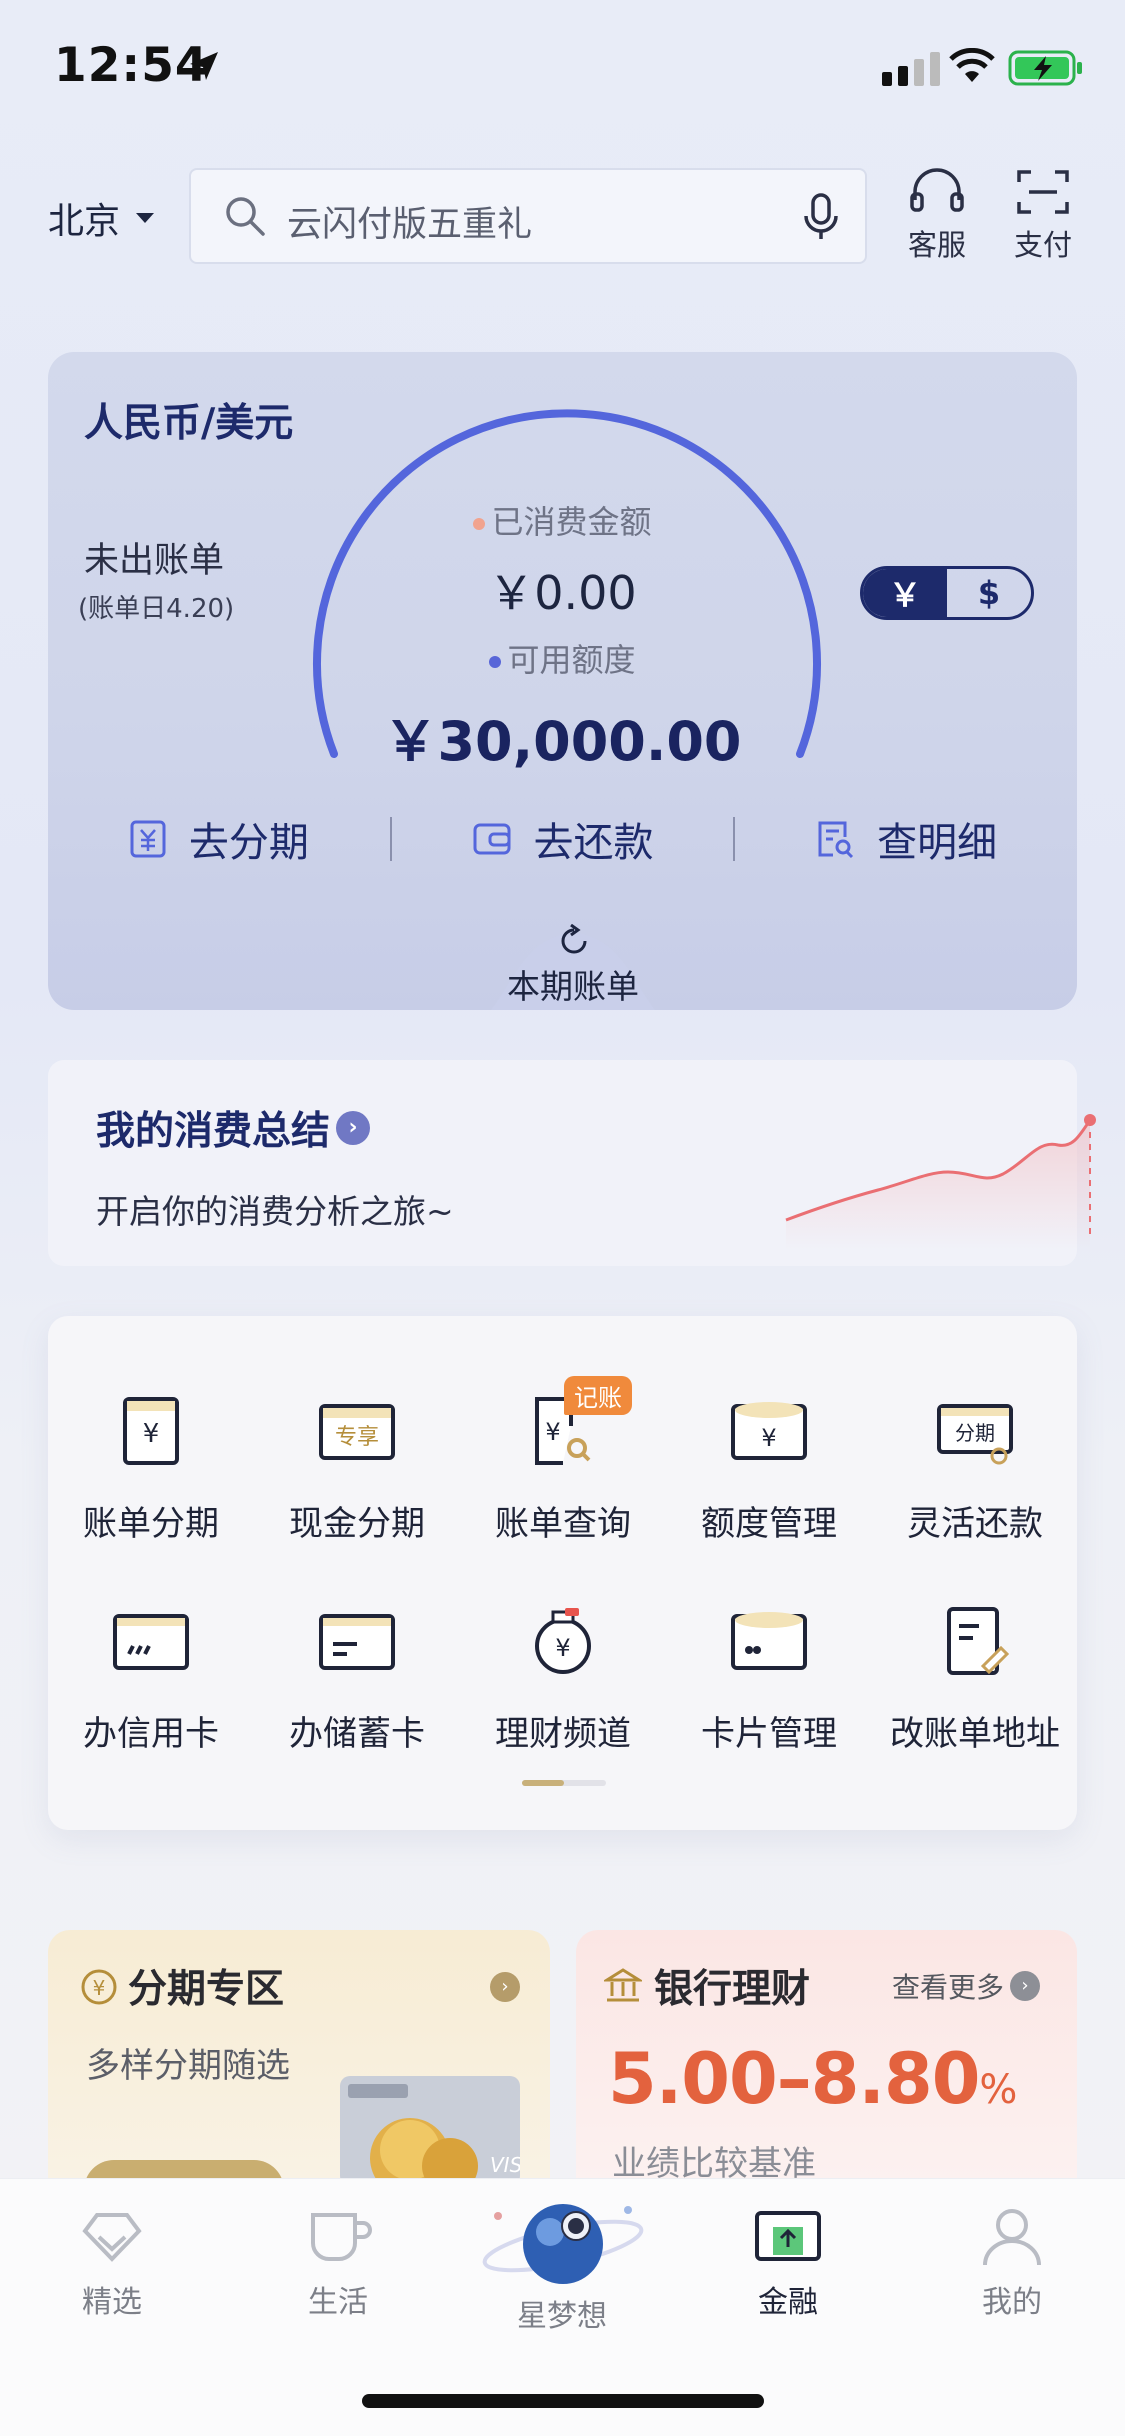 This screenshot has width=1125, height=2436. What do you see at coordinates (593, 843) in the screenshot?
I see `repay-label: 去还款` at bounding box center [593, 843].